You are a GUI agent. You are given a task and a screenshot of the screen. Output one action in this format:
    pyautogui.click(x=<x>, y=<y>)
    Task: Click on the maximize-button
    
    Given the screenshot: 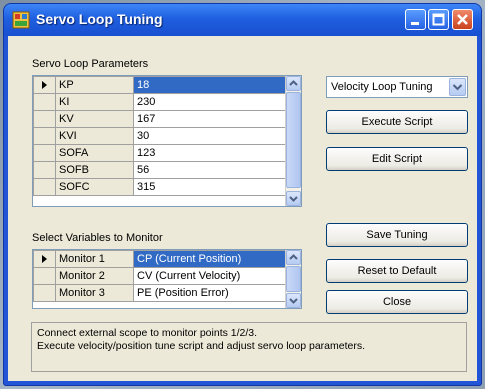 What is the action you would take?
    pyautogui.click(x=438, y=19)
    